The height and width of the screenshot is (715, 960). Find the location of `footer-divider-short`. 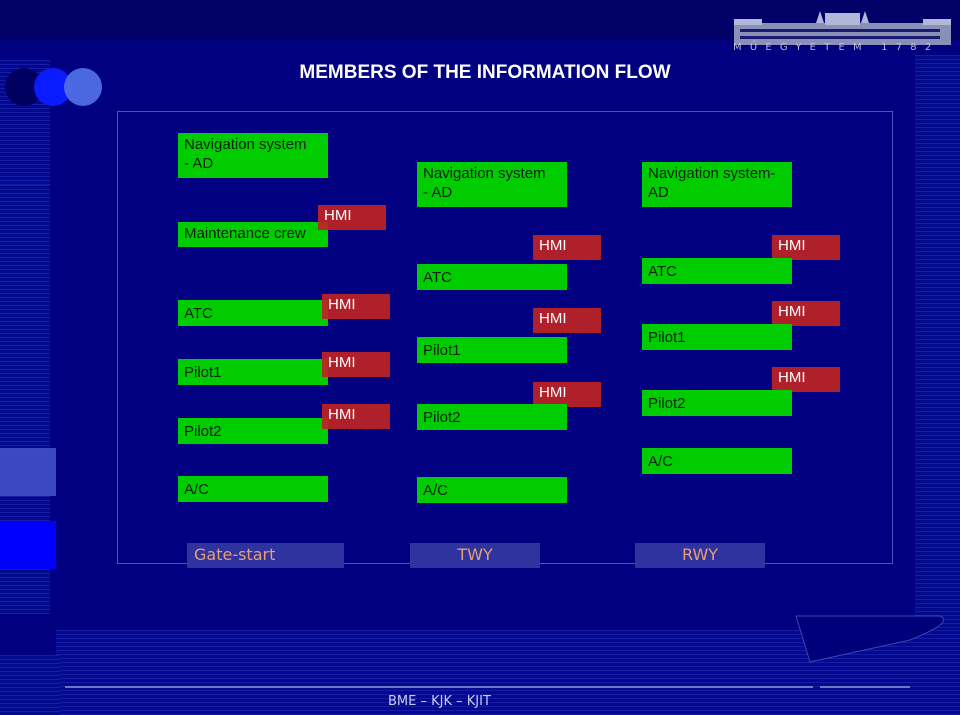

footer-divider-short is located at coordinates (865, 687).